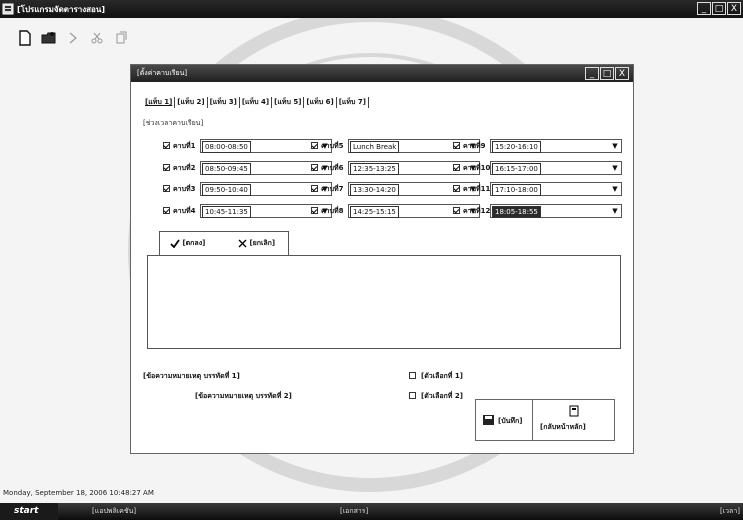 This screenshot has height=520, width=743. Describe the element at coordinates (353, 102) in the screenshot. I see `tab-7: [แท็บ 7]` at that location.